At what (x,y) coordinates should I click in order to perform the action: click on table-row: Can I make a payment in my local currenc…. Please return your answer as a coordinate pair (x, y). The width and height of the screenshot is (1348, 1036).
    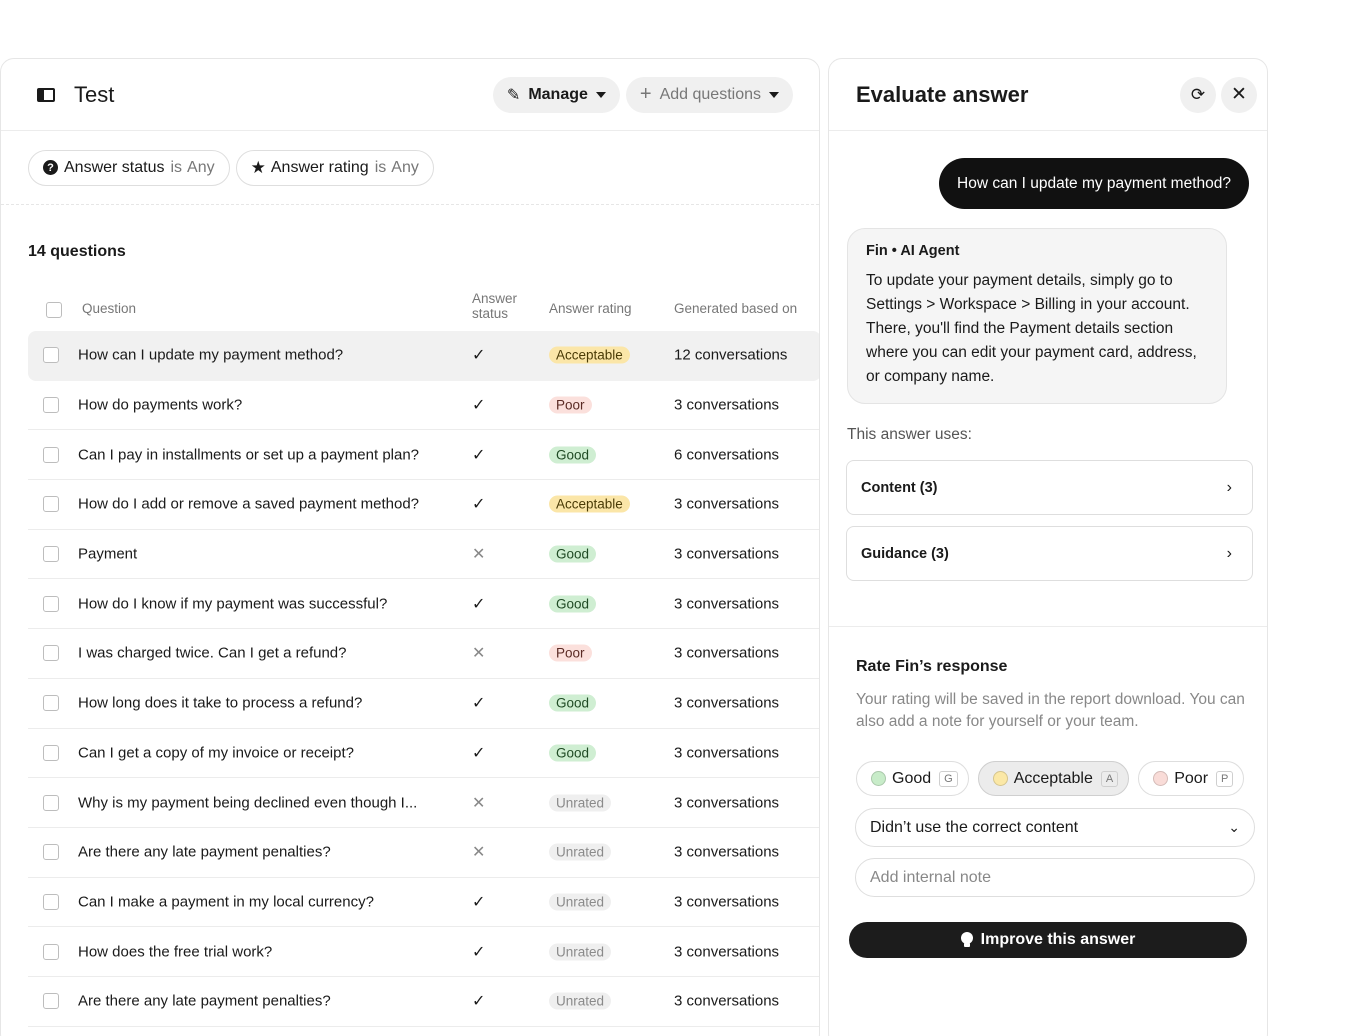
    Looking at the image, I should click on (423, 903).